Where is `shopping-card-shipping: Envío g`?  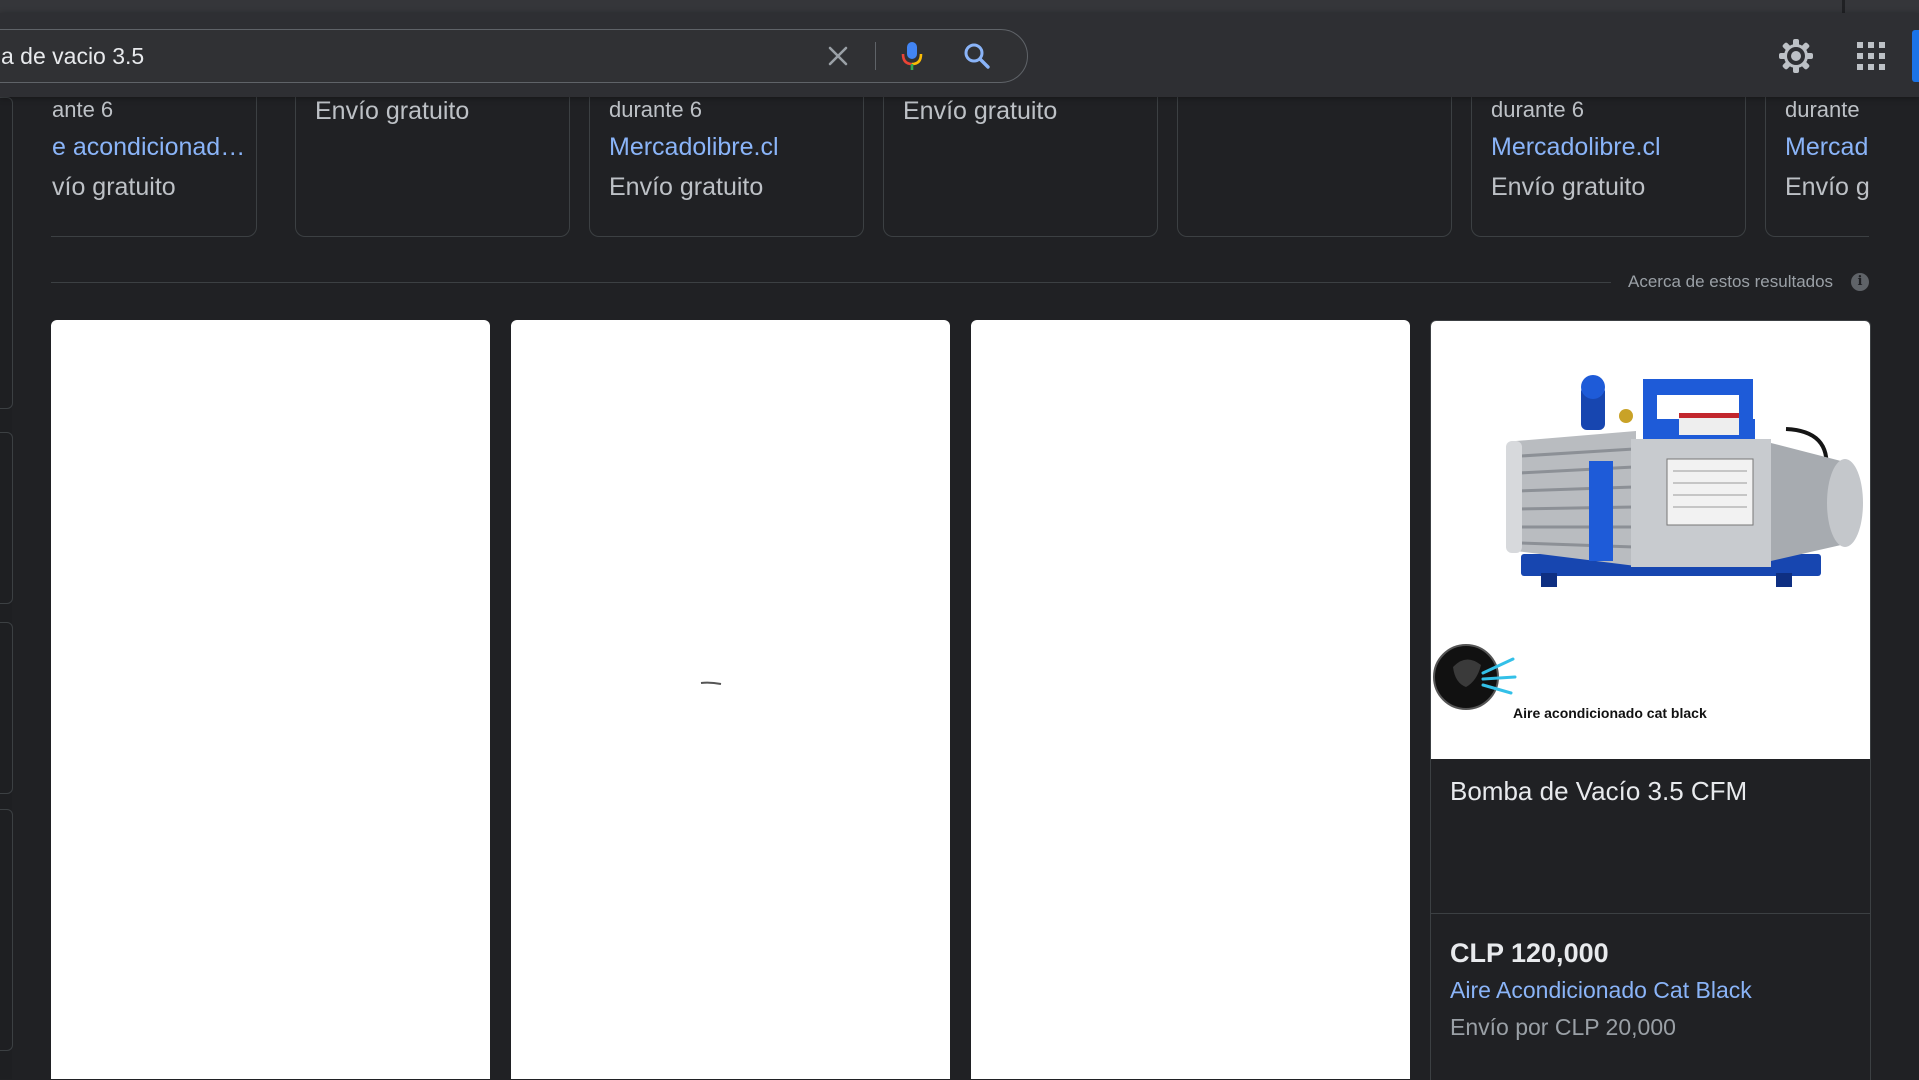
shopping-card-shipping: Envío g is located at coordinates (1827, 187).